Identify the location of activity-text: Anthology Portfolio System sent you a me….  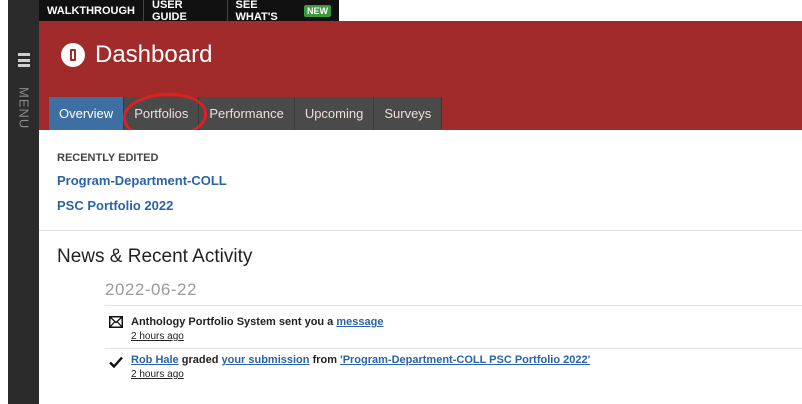
(257, 322).